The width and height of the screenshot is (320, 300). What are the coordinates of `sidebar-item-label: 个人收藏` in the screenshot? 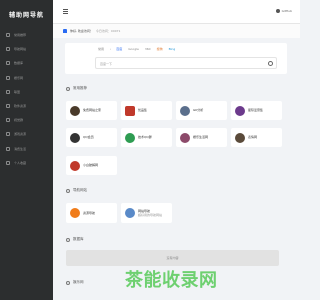 It's located at (20, 162).